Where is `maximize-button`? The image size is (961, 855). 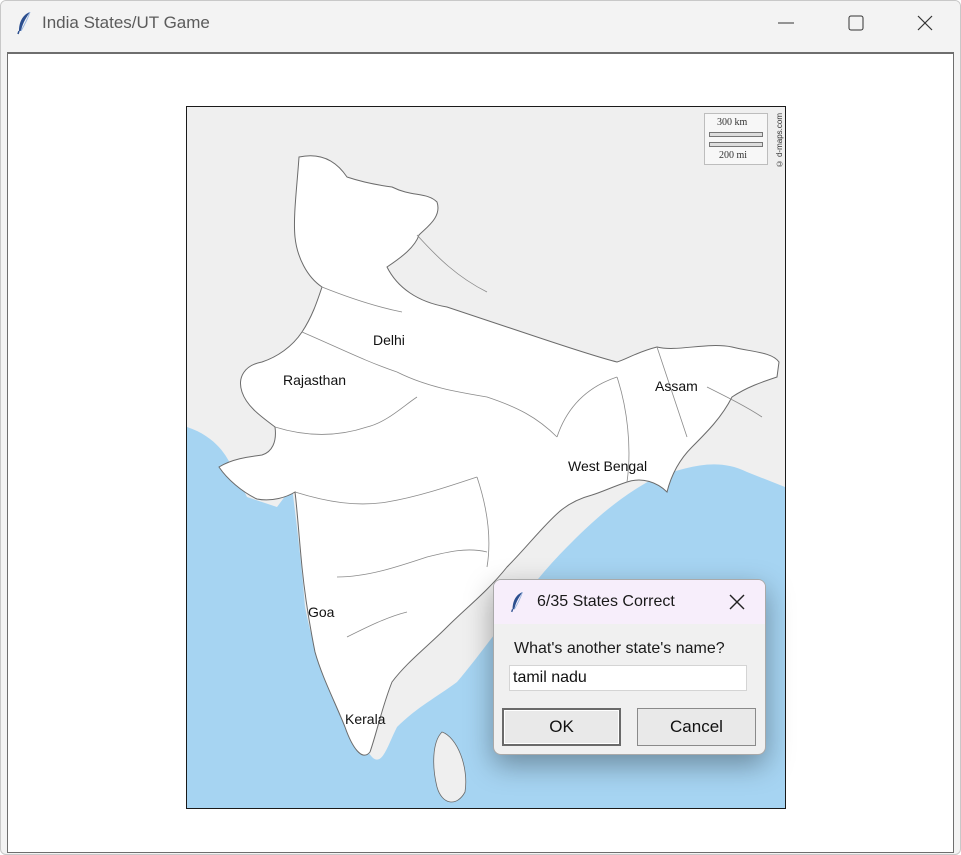
maximize-button is located at coordinates (856, 23).